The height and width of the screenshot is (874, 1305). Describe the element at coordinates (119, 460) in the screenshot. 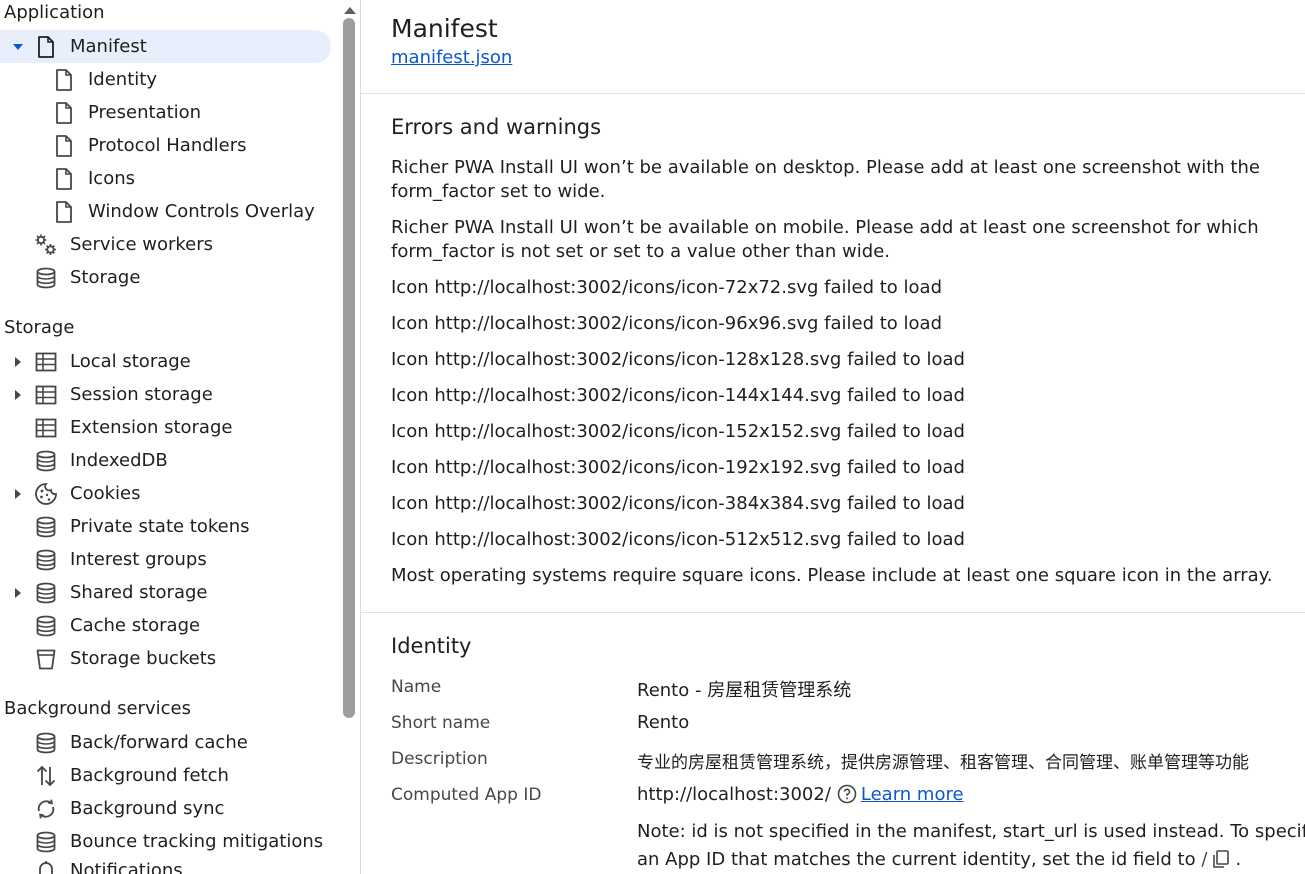

I see `sidebar-item-label: IndexedDB` at that location.